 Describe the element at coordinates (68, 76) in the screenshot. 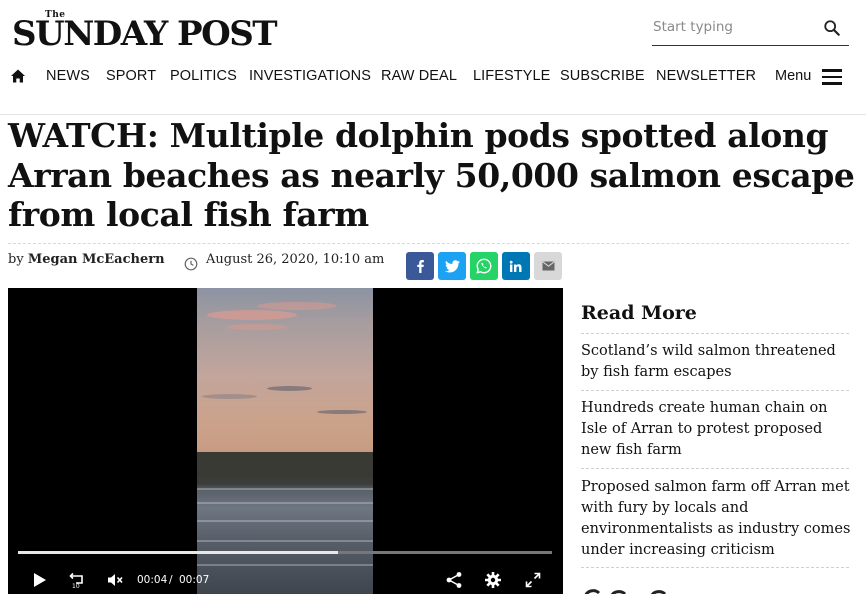

I see `nav-item-news: NEWS` at that location.